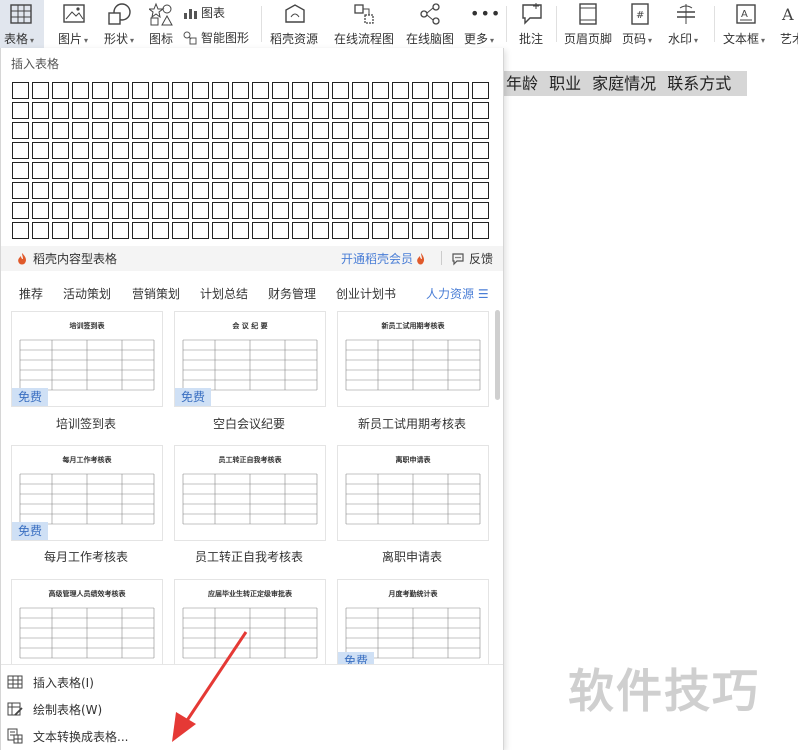 The width and height of the screenshot is (798, 750). What do you see at coordinates (22, 24) in the screenshot?
I see `table-button: 表格 ▾` at bounding box center [22, 24].